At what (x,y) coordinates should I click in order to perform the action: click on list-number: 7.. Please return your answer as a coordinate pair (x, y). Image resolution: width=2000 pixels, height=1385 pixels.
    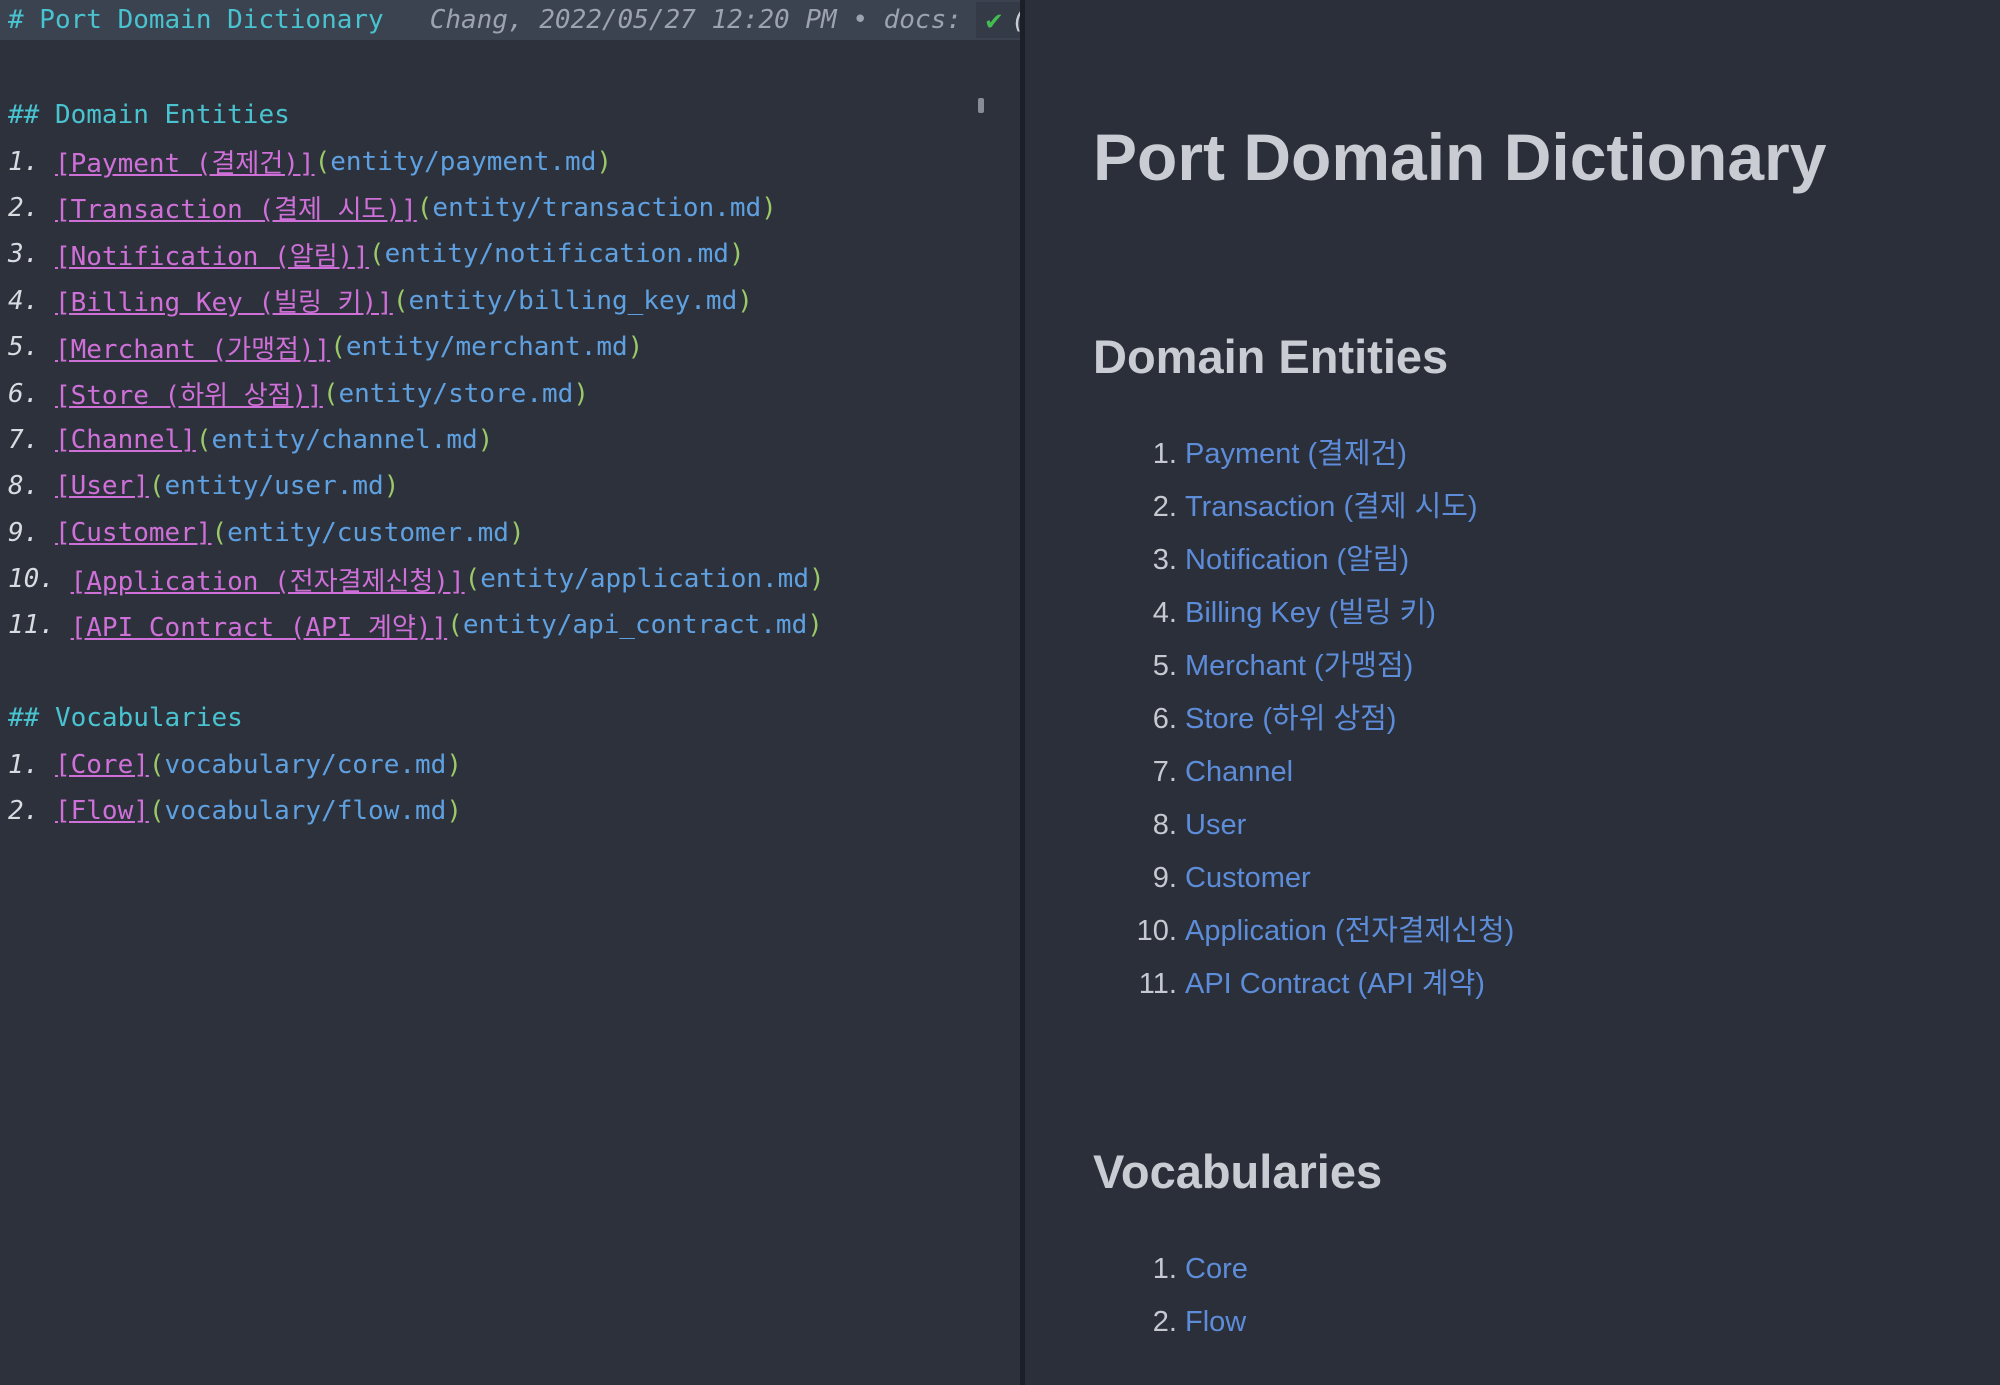
    Looking at the image, I should click on (31, 439).